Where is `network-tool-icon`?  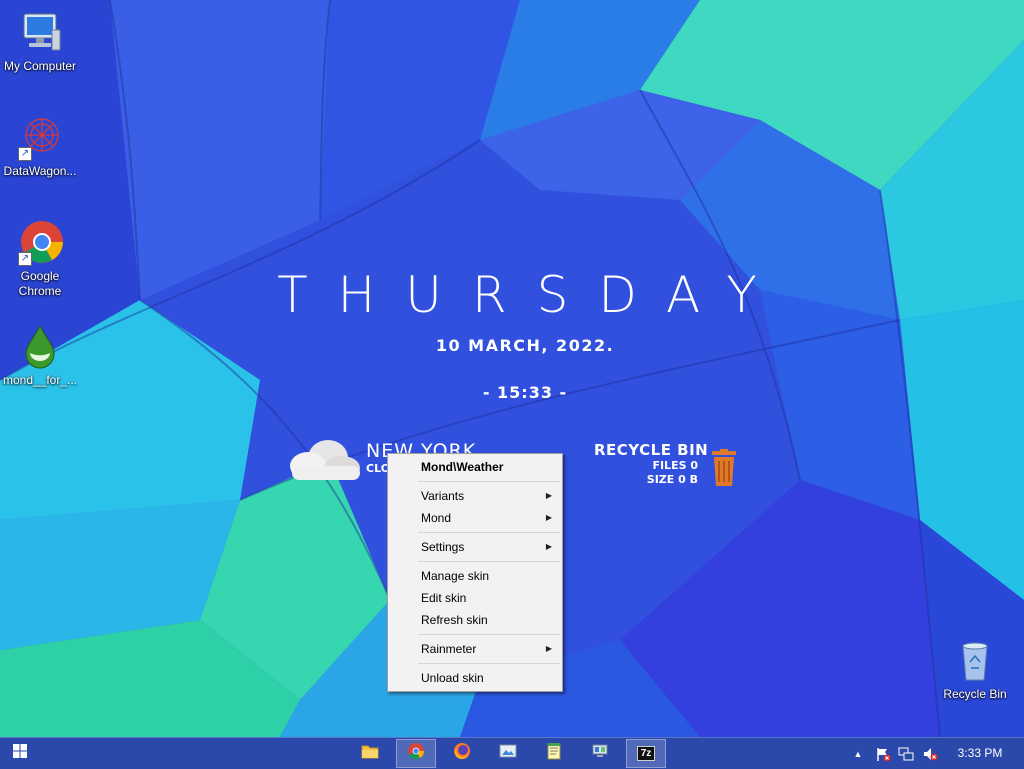 network-tool-icon is located at coordinates (600, 753).